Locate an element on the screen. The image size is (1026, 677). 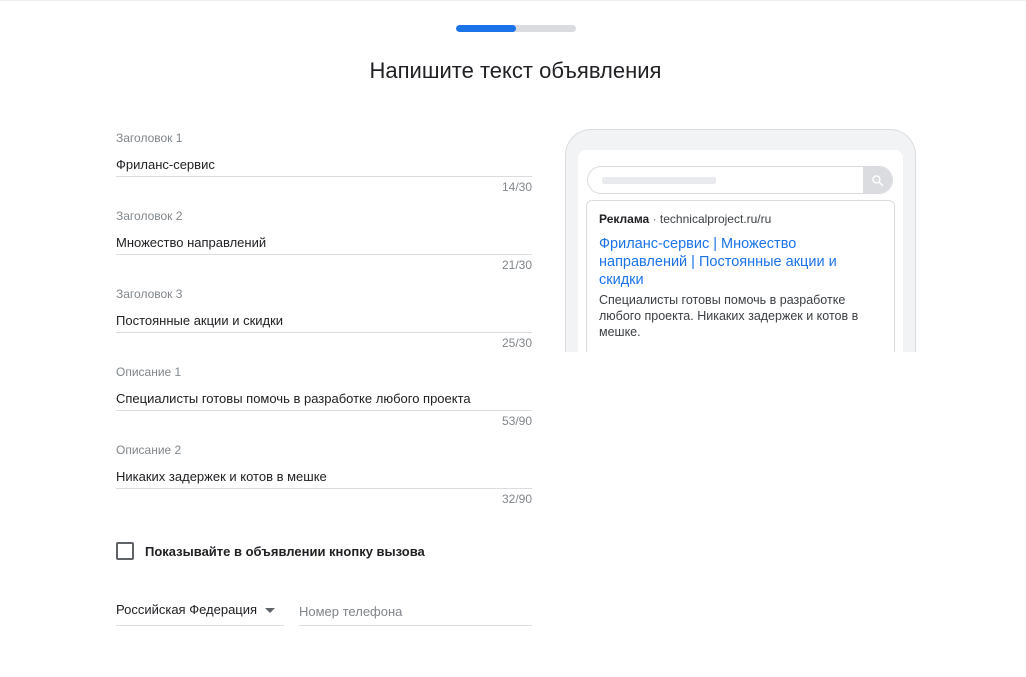
headline-2-counter: 21/30 is located at coordinates (516, 265).